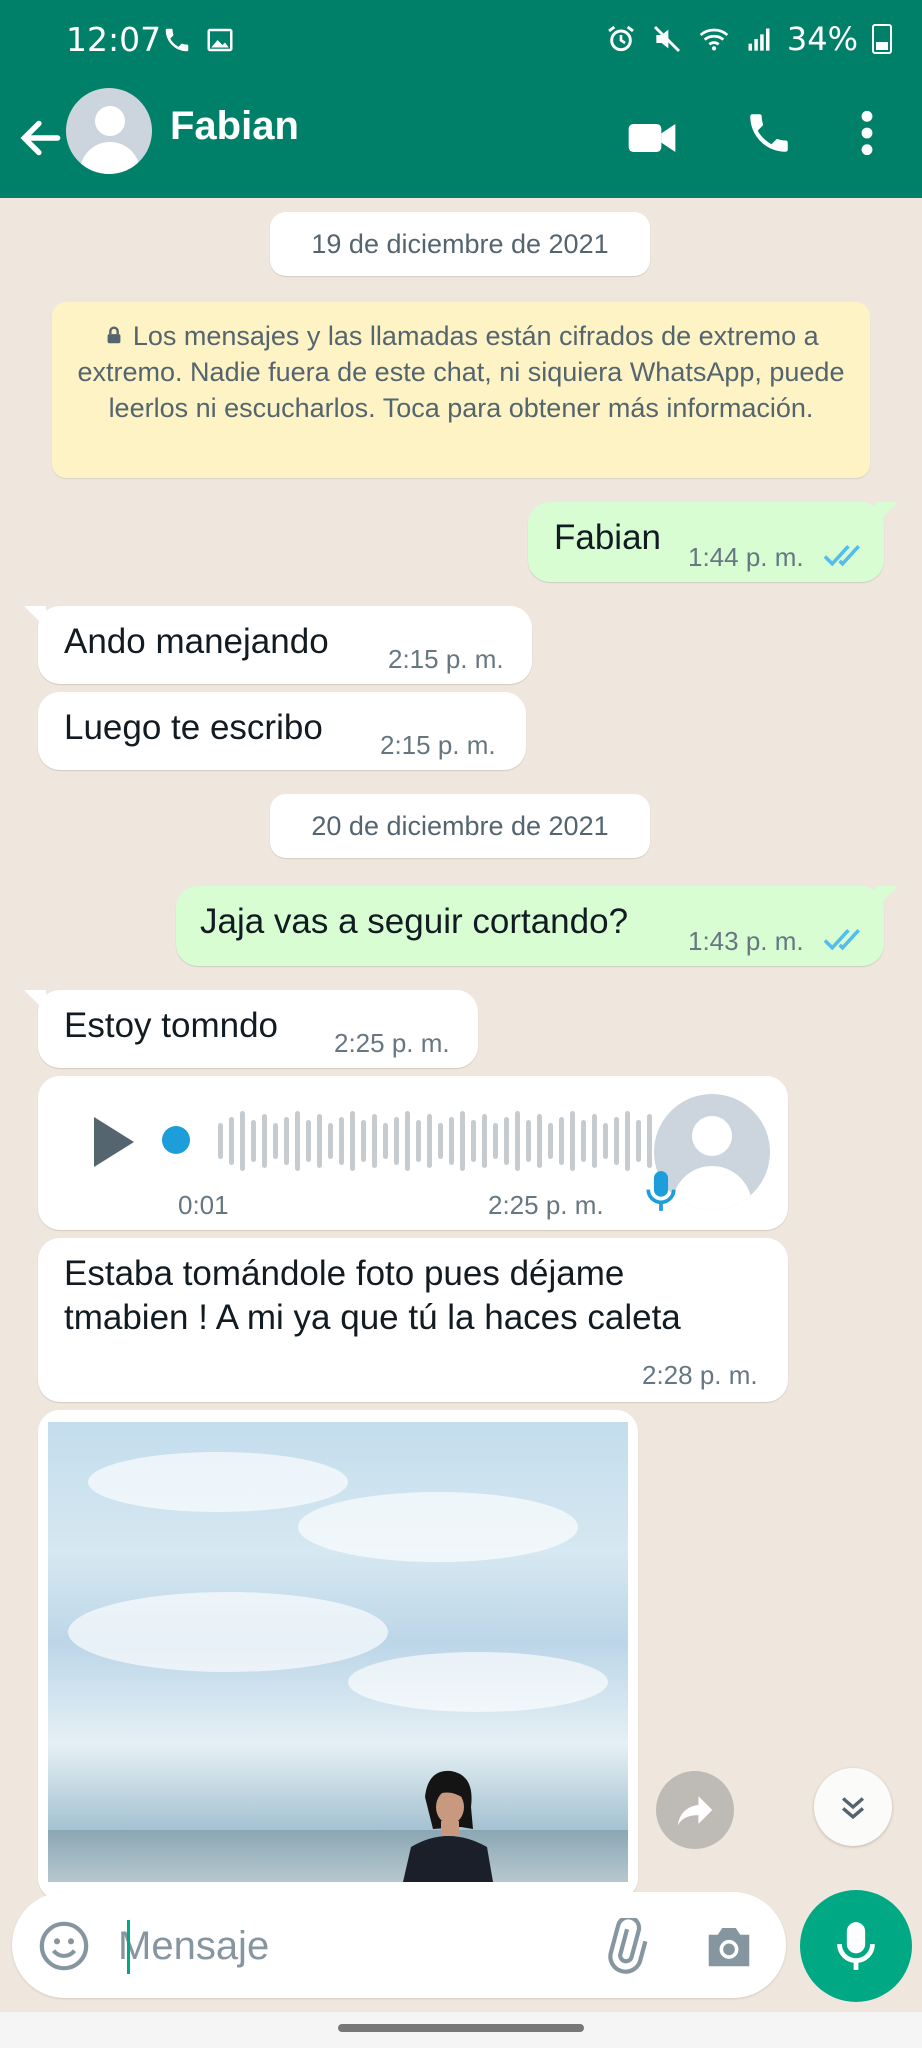  I want to click on status-time: 12:07, so click(114, 39).